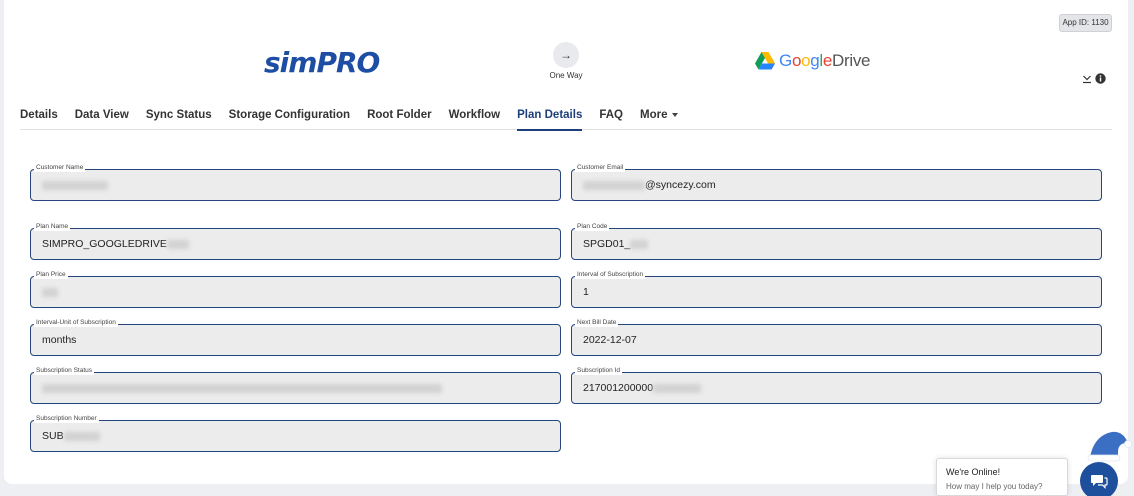 The width and height of the screenshot is (1134, 496). I want to click on customer-name-label: Customer Name, so click(60, 167).